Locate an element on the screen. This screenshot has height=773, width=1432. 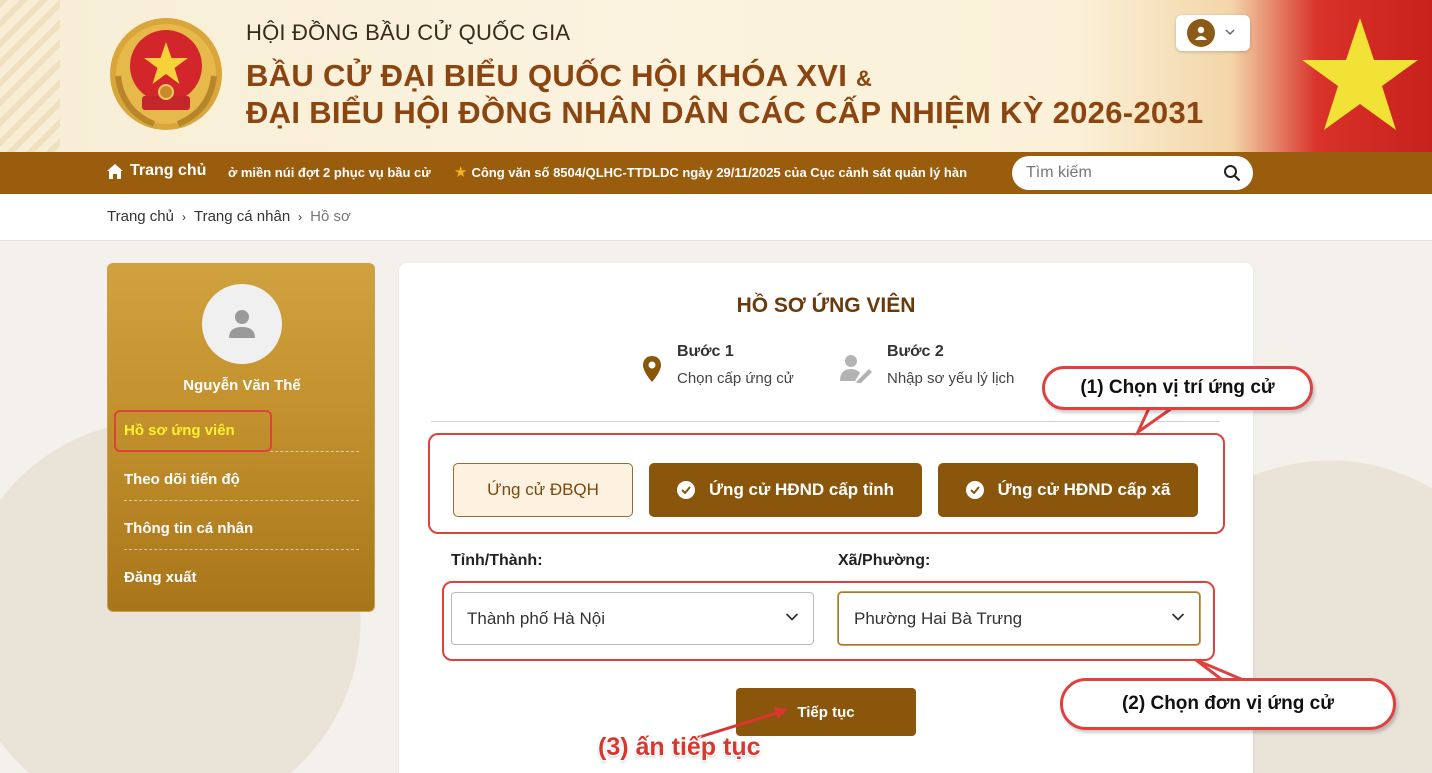
star-icon: ★ is located at coordinates (461, 172).